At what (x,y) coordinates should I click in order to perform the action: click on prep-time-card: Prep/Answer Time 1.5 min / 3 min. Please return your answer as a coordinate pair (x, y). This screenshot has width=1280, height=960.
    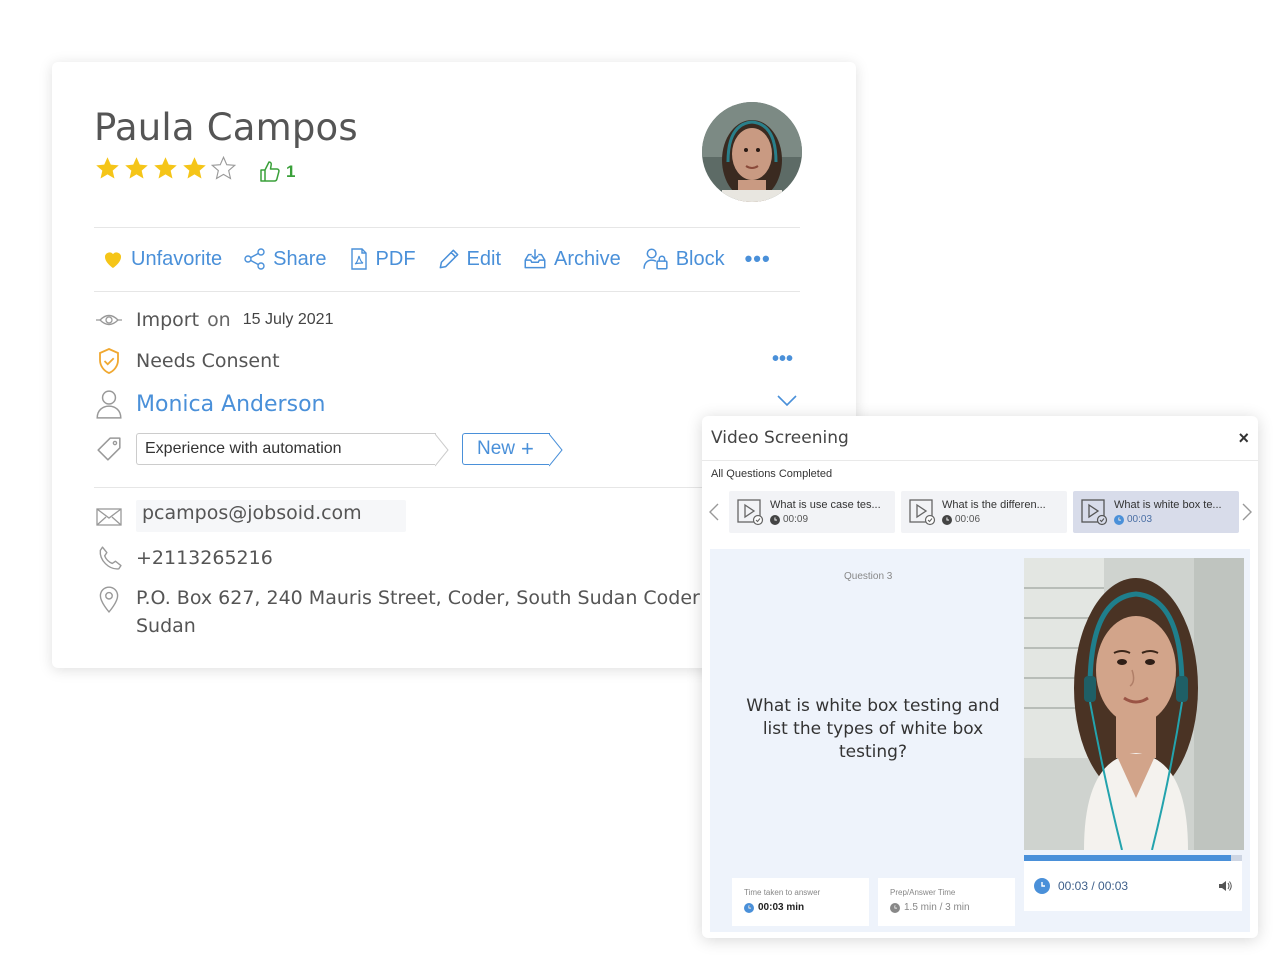
    Looking at the image, I should click on (946, 902).